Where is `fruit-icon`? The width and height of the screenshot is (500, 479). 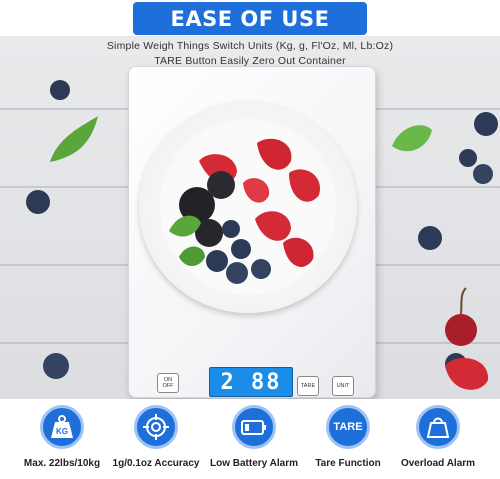 fruit-icon is located at coordinates (248, 207).